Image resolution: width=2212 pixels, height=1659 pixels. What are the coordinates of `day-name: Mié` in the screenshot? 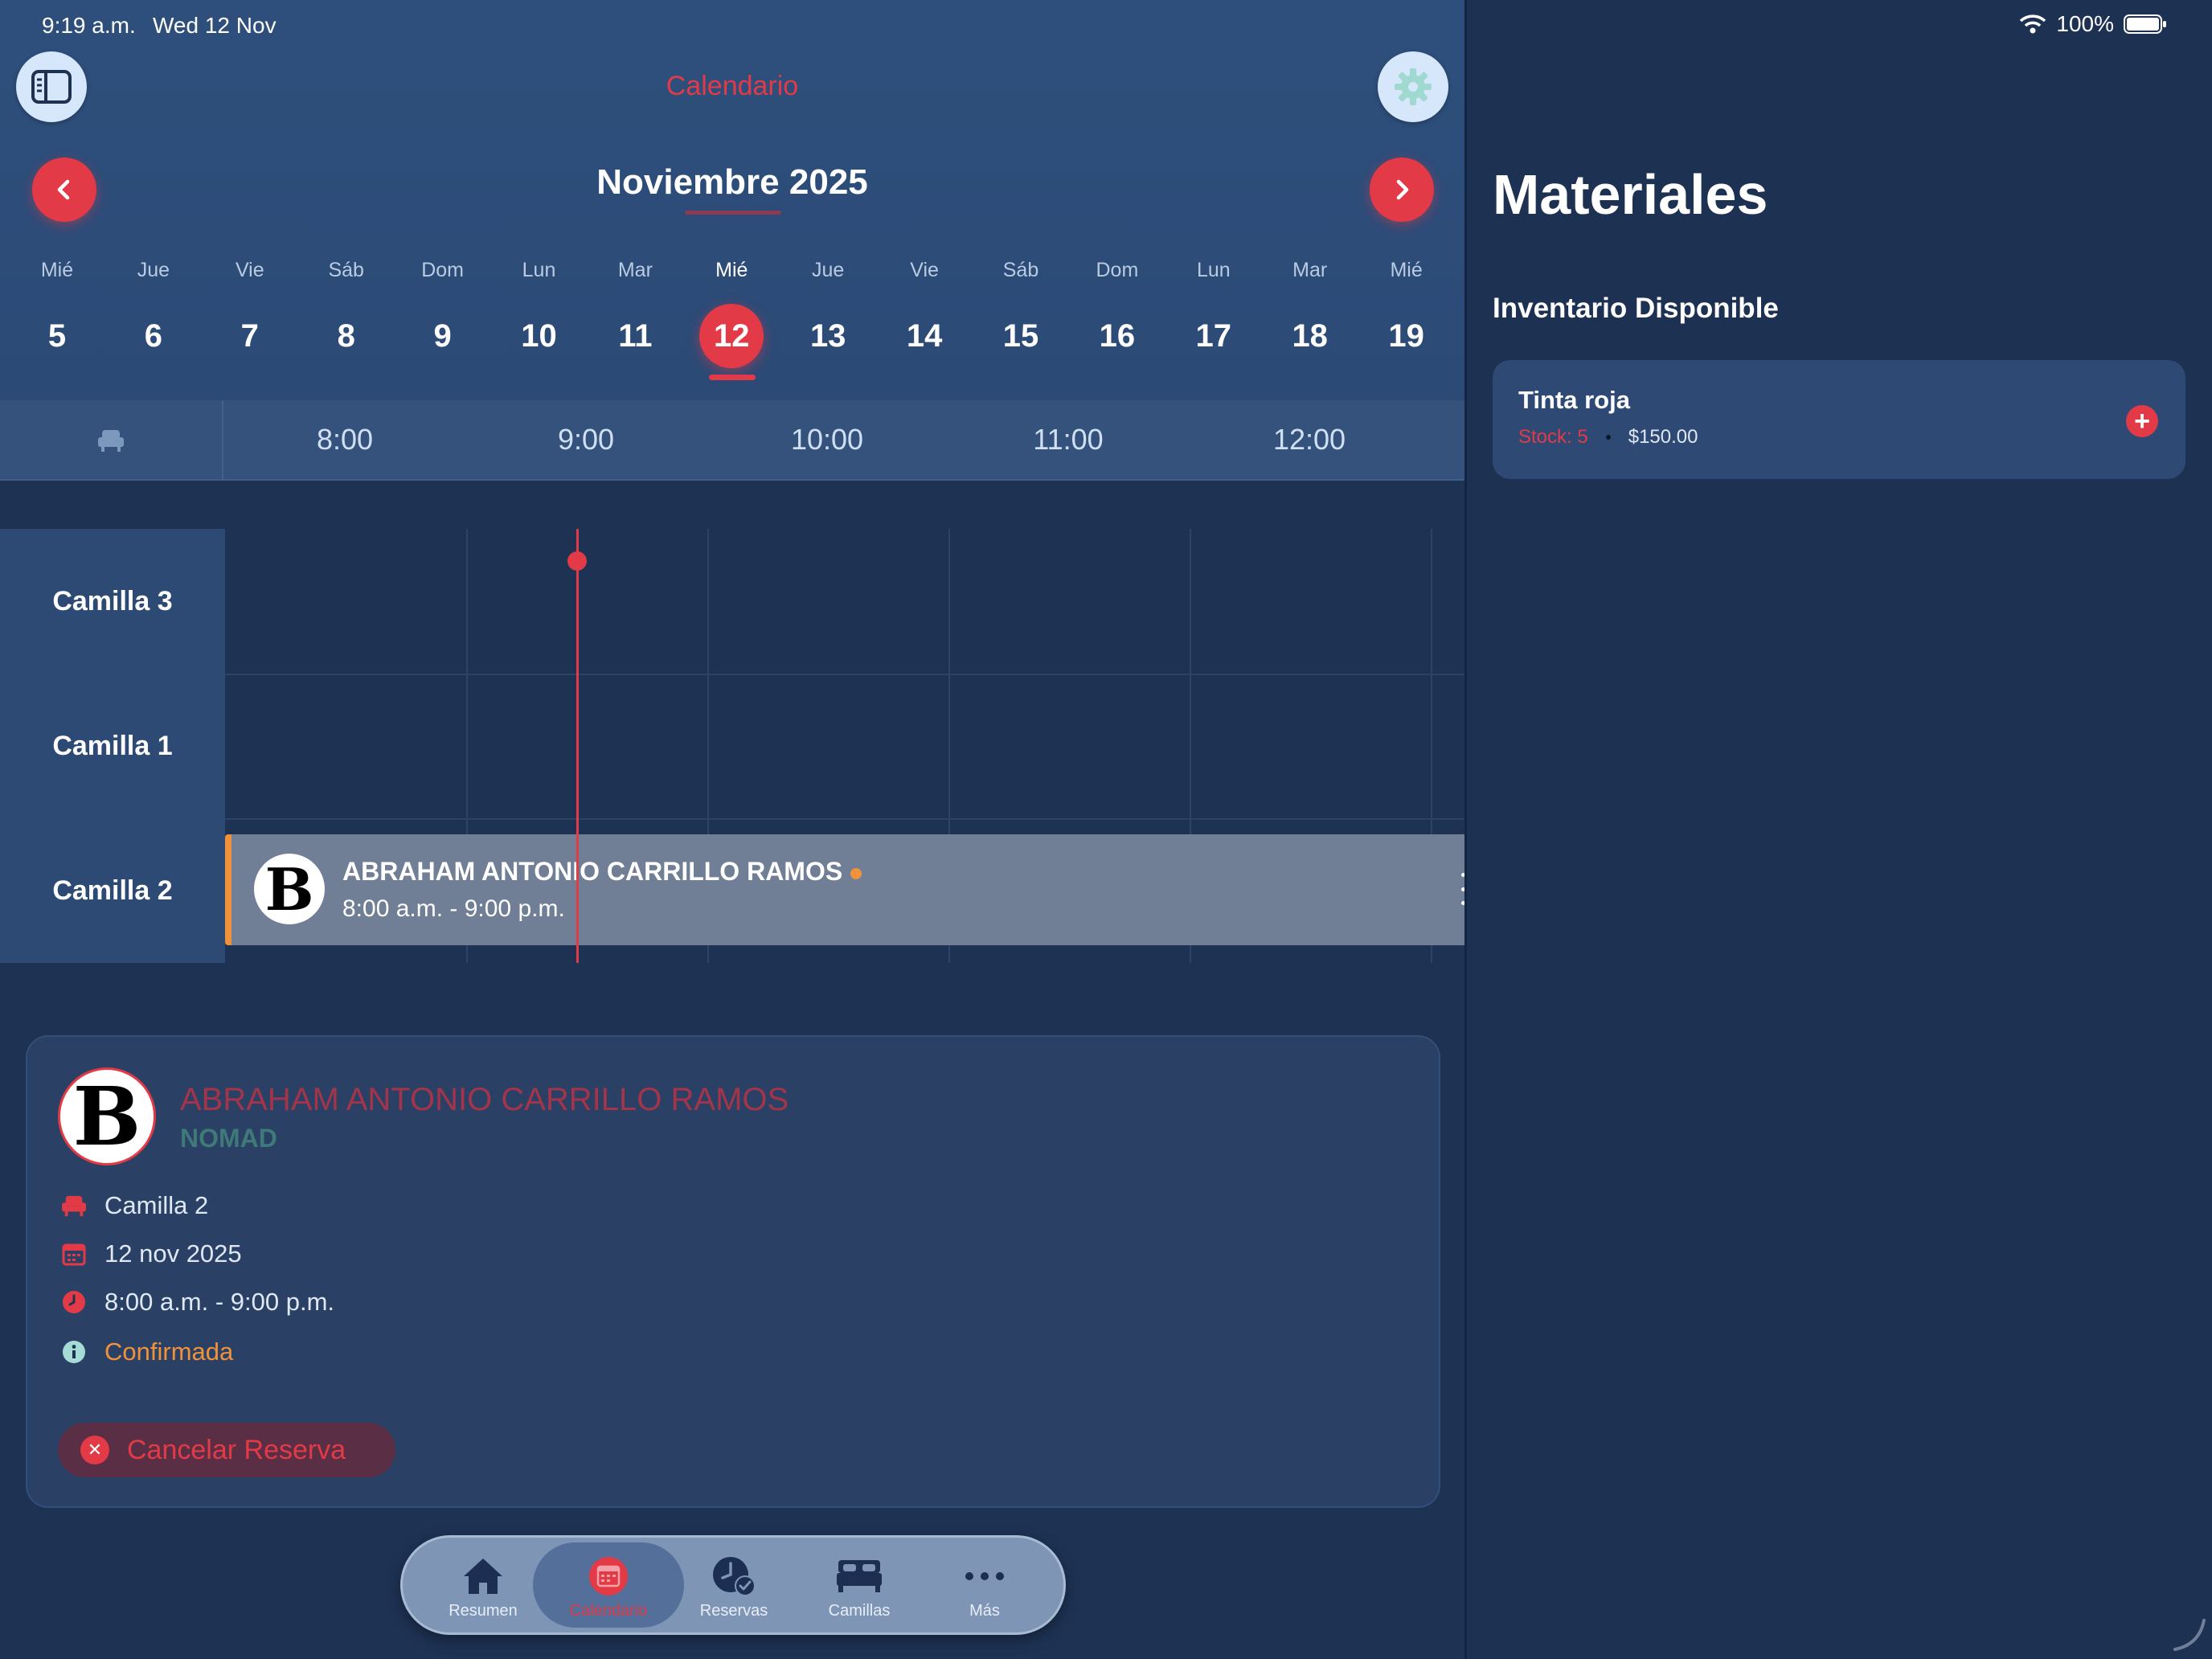 It's located at (731, 270).